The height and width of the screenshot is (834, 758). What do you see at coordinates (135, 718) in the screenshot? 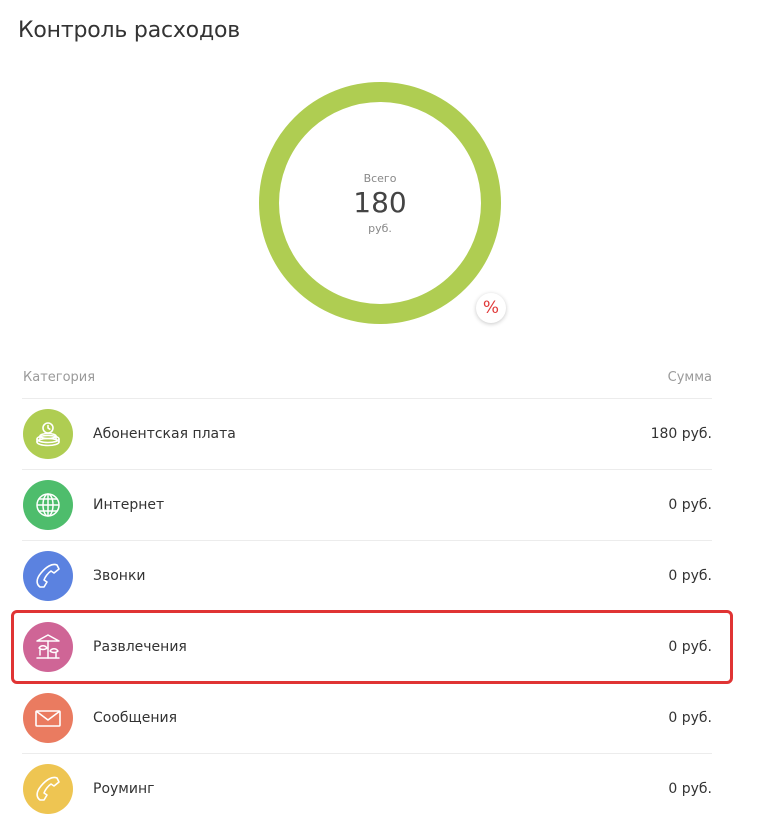
I see `category-label: Сообщения` at bounding box center [135, 718].